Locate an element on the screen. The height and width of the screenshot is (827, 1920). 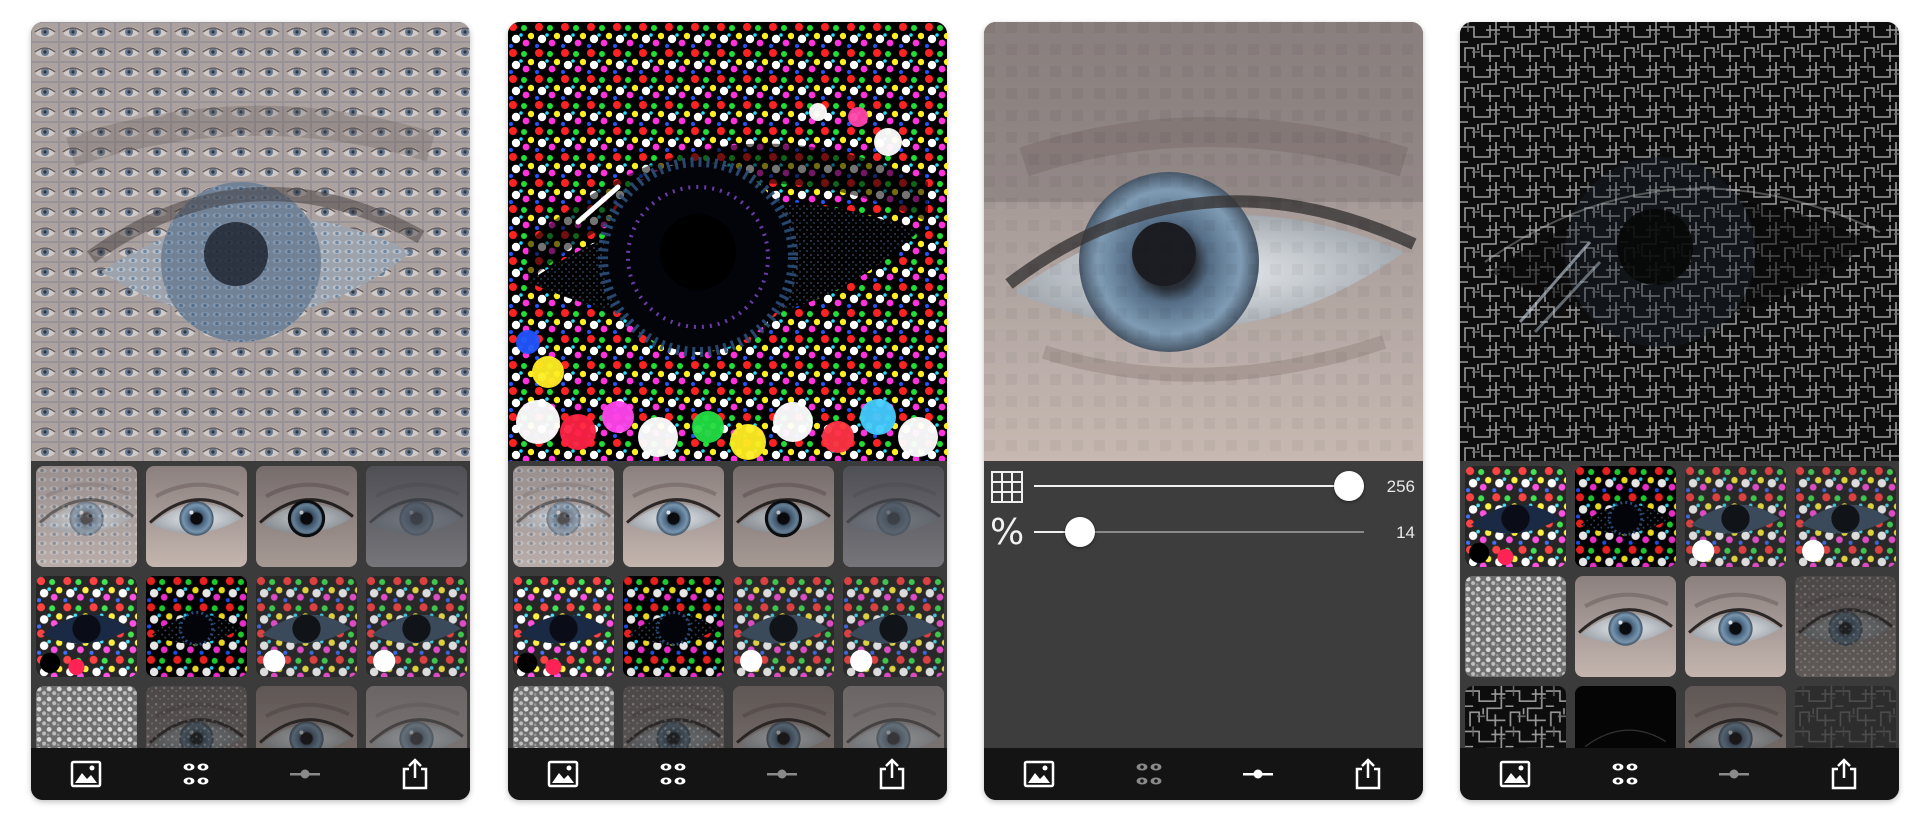
grid-size-row: 256 is located at coordinates (1203, 486).